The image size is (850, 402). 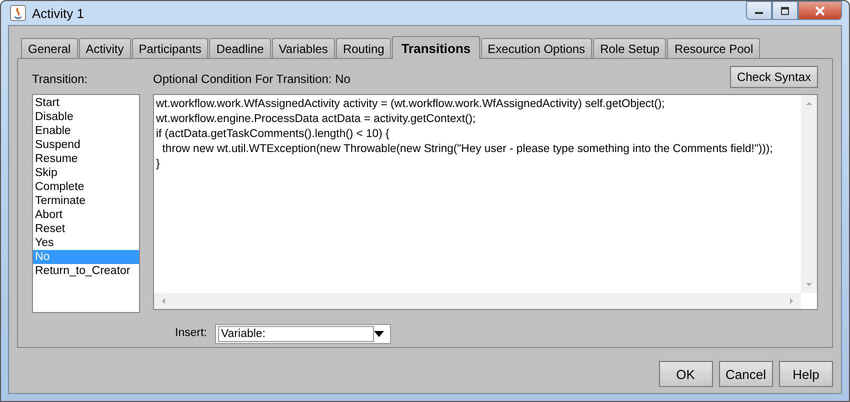 What do you see at coordinates (86, 145) in the screenshot?
I see `transition-item: Suspend` at bounding box center [86, 145].